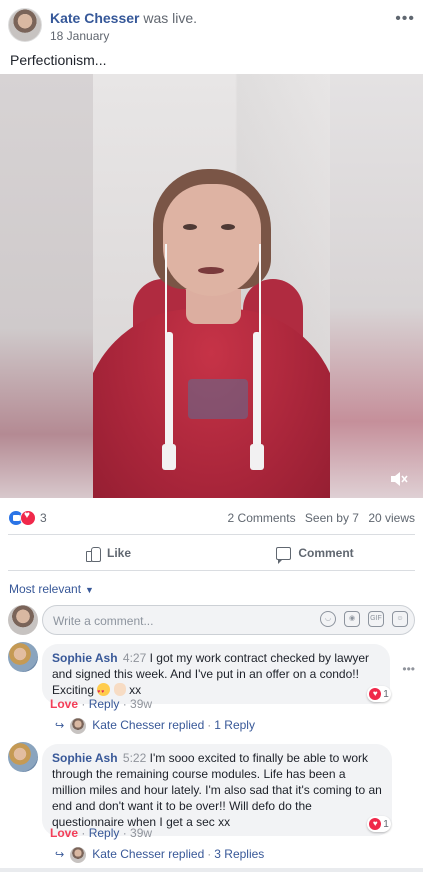 The image size is (423, 872). What do you see at coordinates (364, 619) in the screenshot?
I see `composer-tools: ◡ ◉ GIF ☺` at bounding box center [364, 619].